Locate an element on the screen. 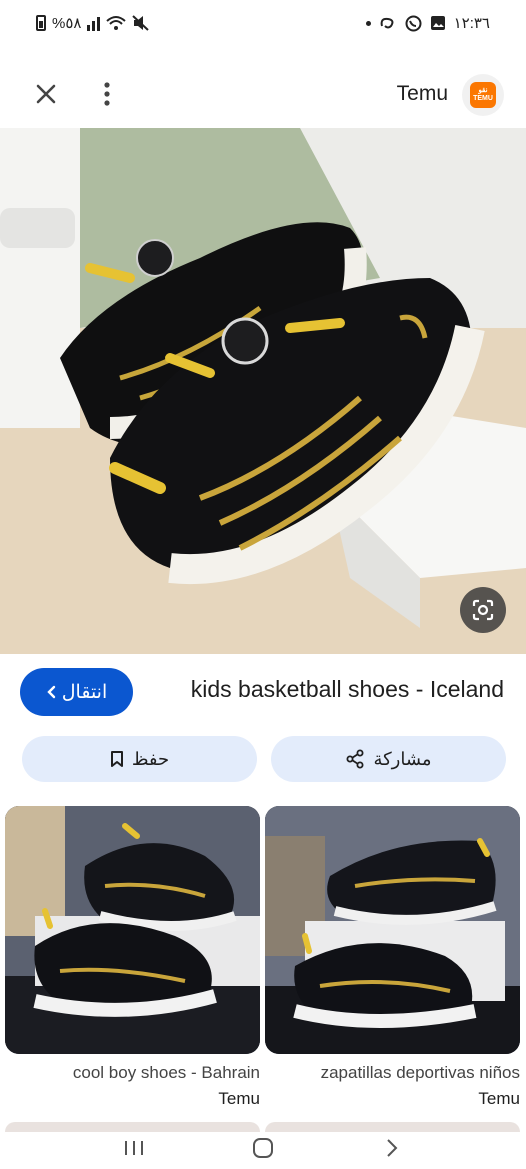 This screenshot has height=1169, width=526. visit-label: انتقال is located at coordinates (84, 692).